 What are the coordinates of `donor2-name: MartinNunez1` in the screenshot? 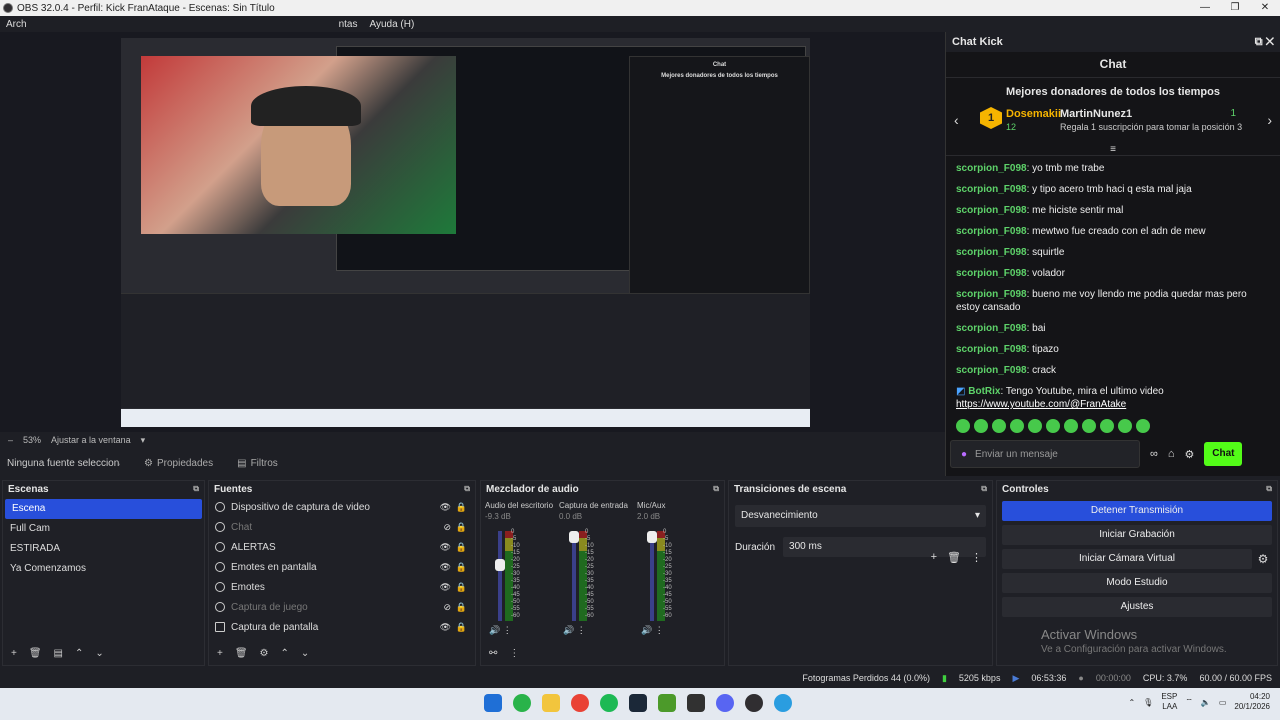 It's located at (1096, 114).